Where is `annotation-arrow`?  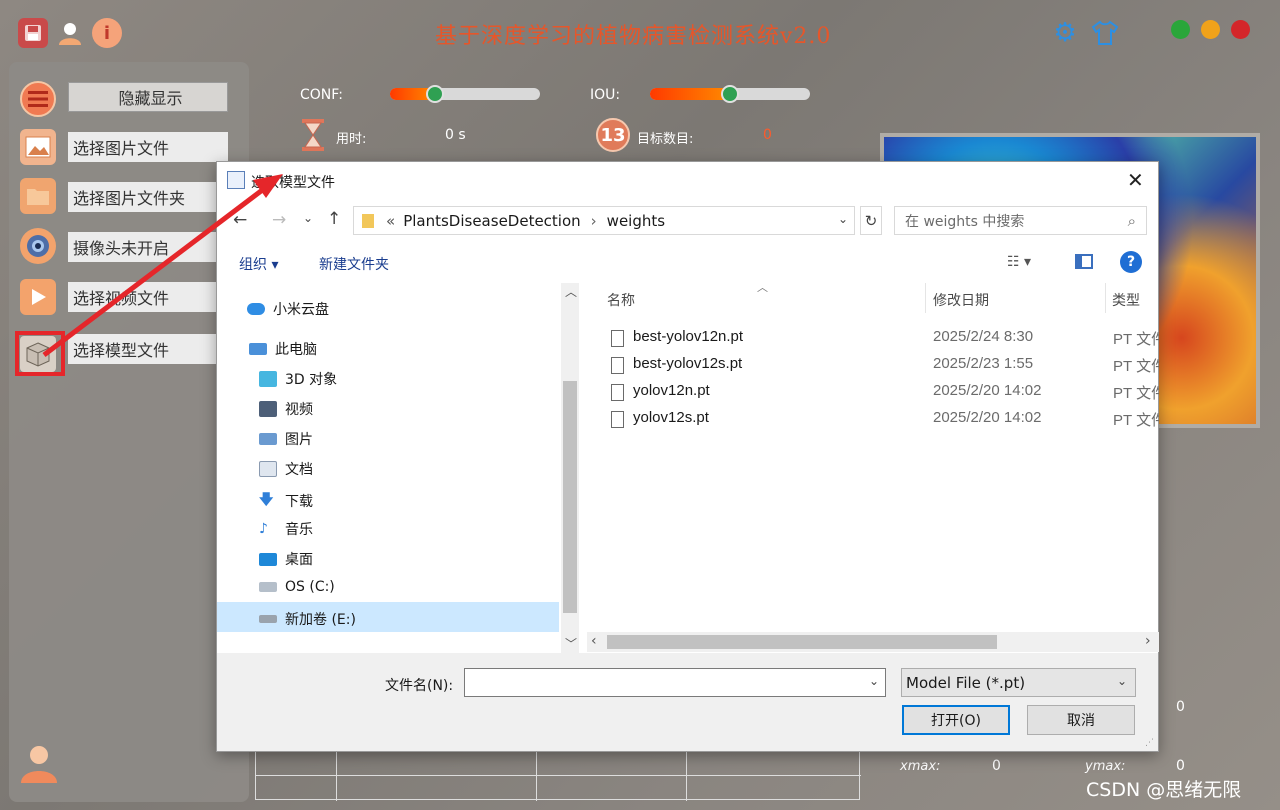
annotation-arrow is located at coordinates (162, 265).